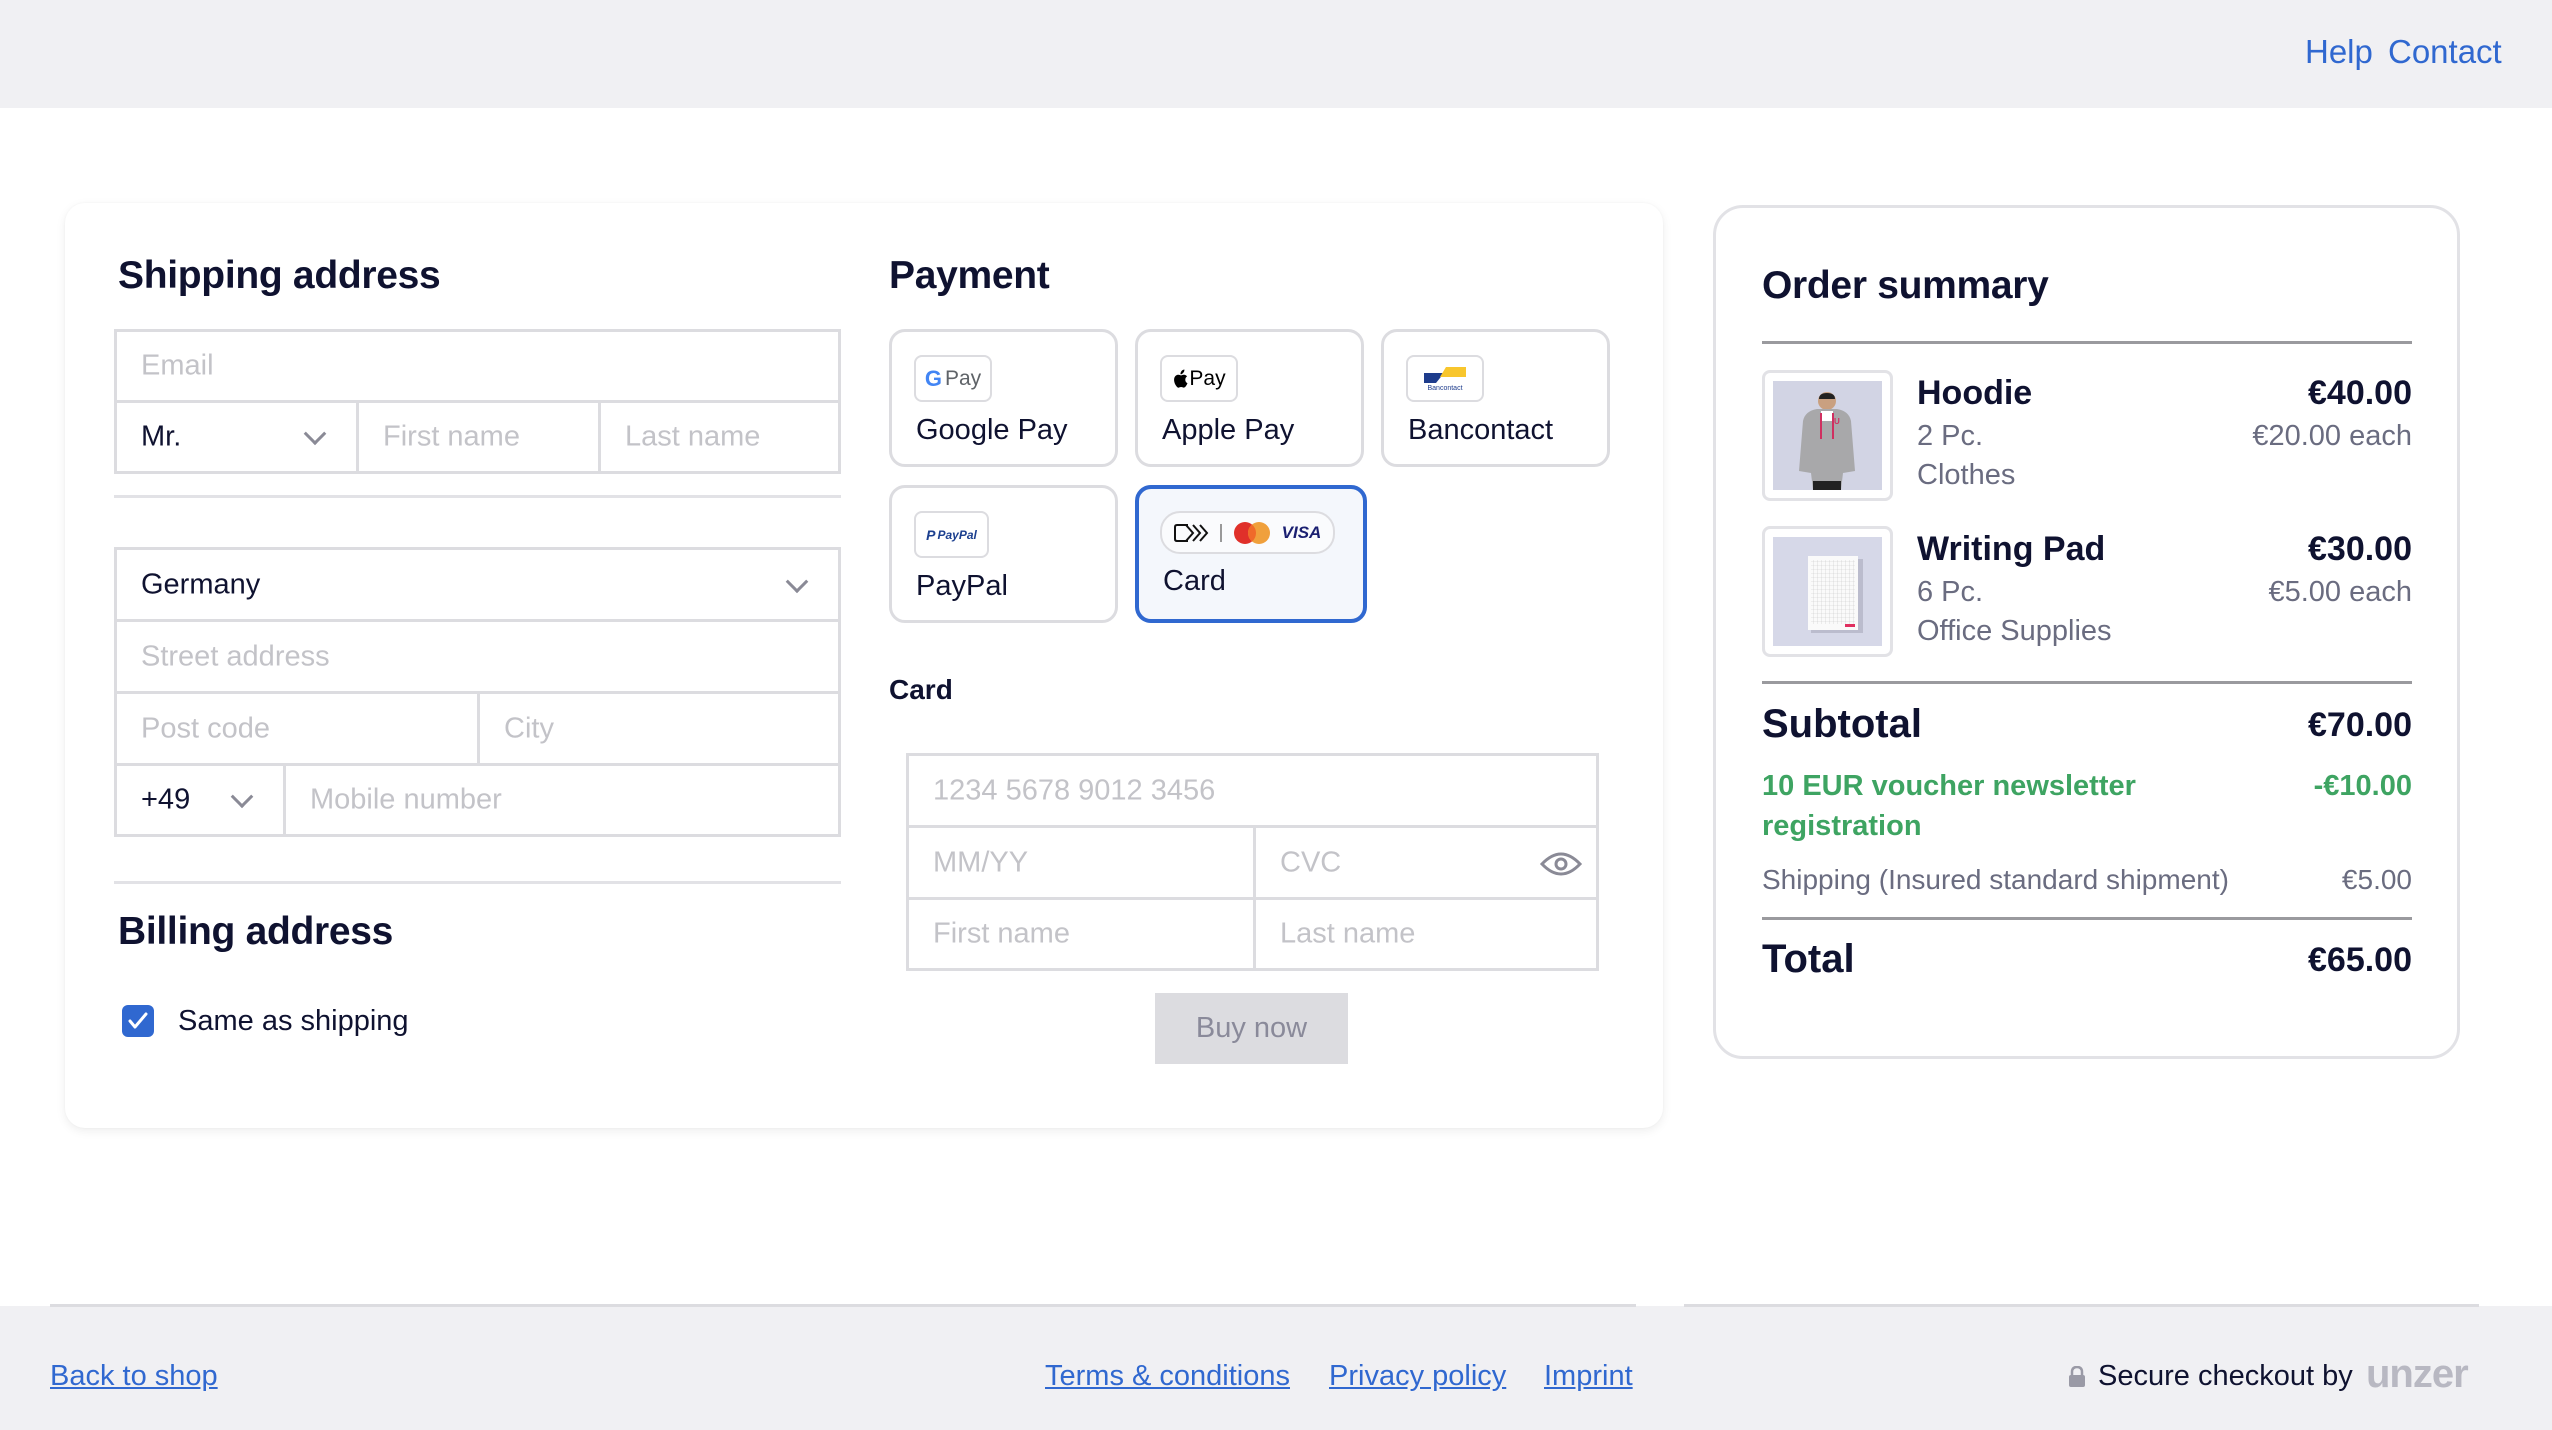  I want to click on apple-pay-logo: Pay, so click(1199, 378).